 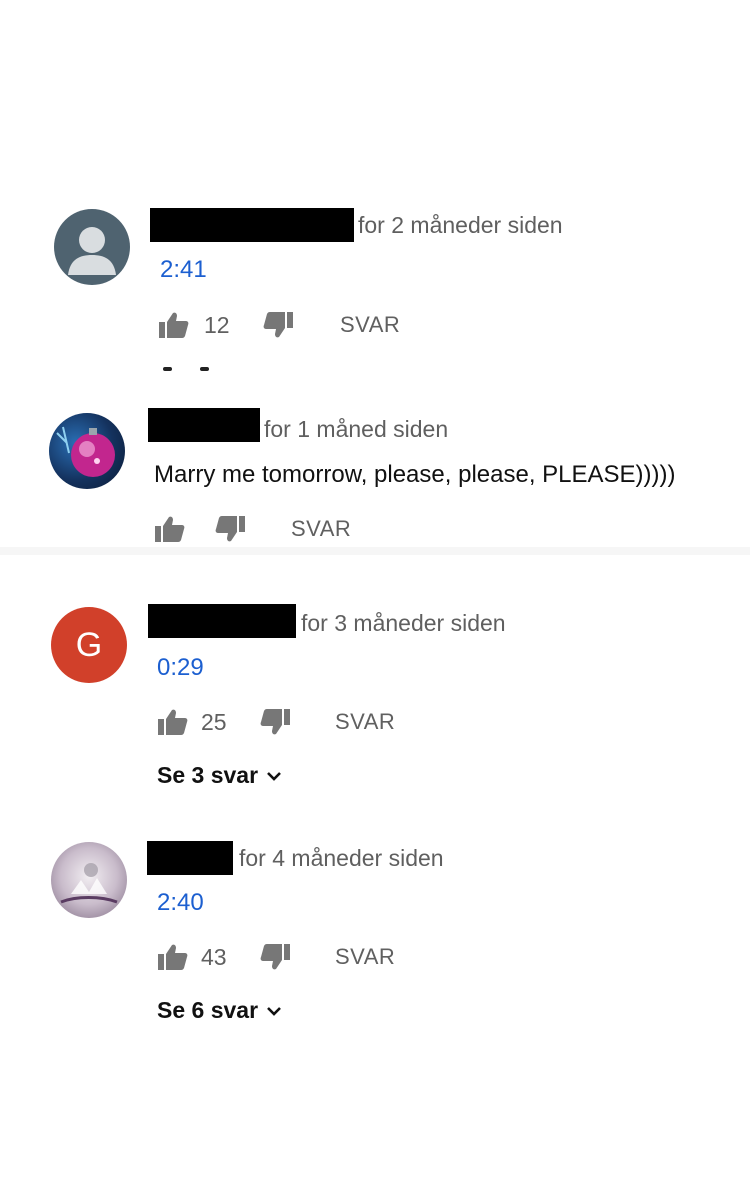 I want to click on avatar-letter: G, so click(x=89, y=644).